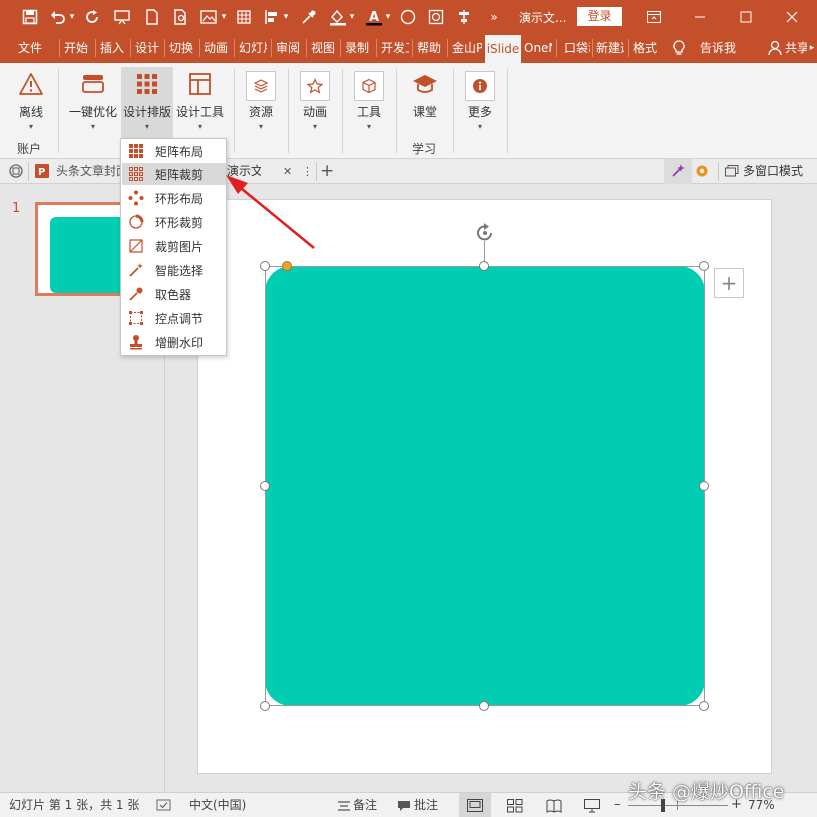 This screenshot has height=817, width=817. What do you see at coordinates (200, 103) in the screenshot?
I see `design-tools-button: 设计工具 ▾` at bounding box center [200, 103].